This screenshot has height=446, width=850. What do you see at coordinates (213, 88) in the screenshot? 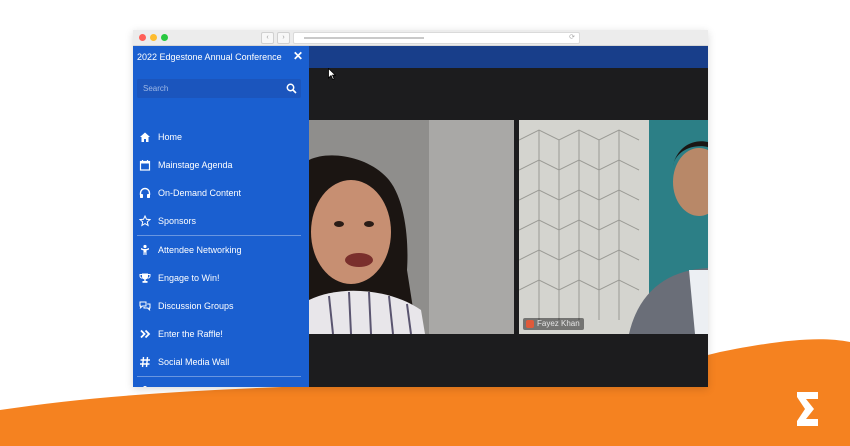
I see `search-input` at bounding box center [213, 88].